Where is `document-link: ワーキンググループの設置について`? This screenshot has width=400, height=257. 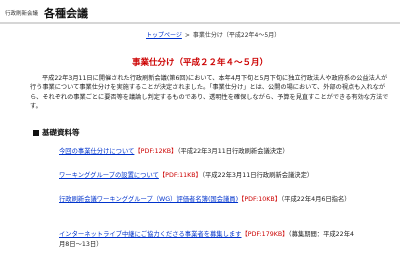 document-link: ワーキンググループの設置について is located at coordinates (109, 175).